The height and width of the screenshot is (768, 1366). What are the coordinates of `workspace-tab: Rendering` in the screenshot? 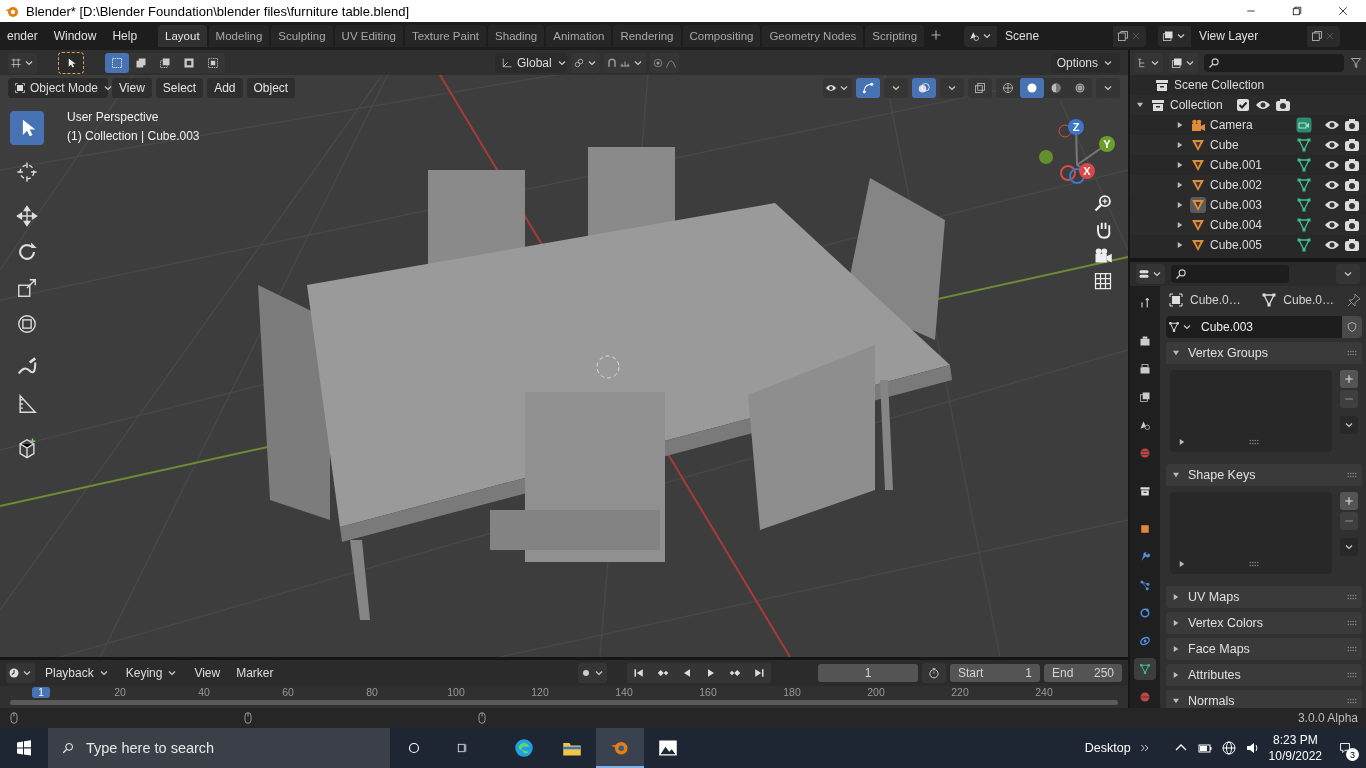 It's located at (647, 36).